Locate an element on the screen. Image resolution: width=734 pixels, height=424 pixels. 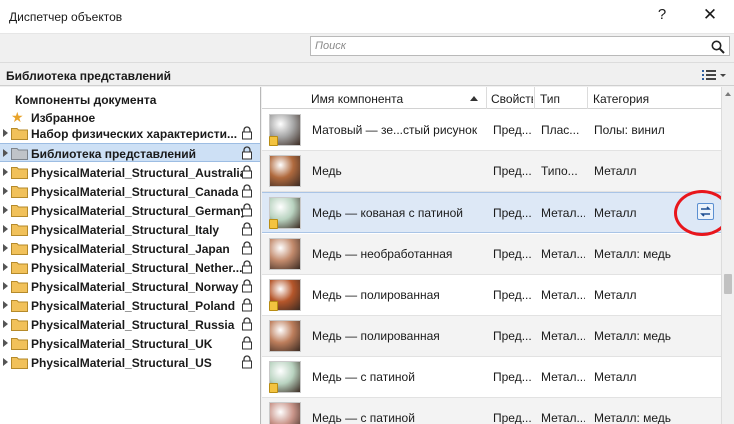
tree-item-uk: PhysicalMaterial_Structural_UK is located at coordinates (130, 343).